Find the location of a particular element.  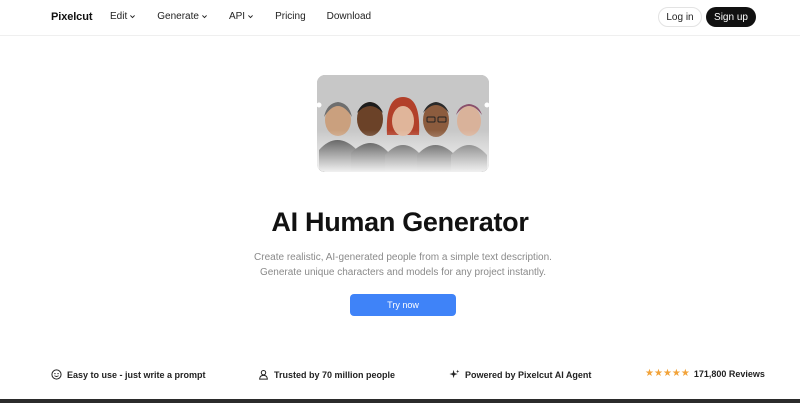

menu-item-pricing: Pricing is located at coordinates (290, 16).